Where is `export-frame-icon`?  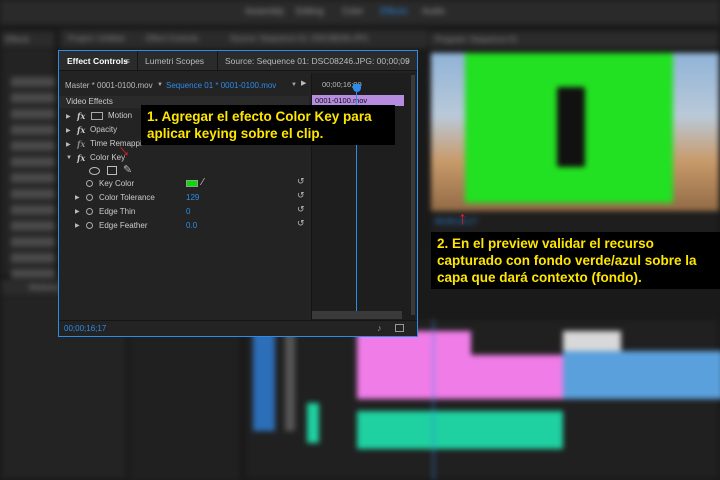 export-frame-icon is located at coordinates (399, 328).